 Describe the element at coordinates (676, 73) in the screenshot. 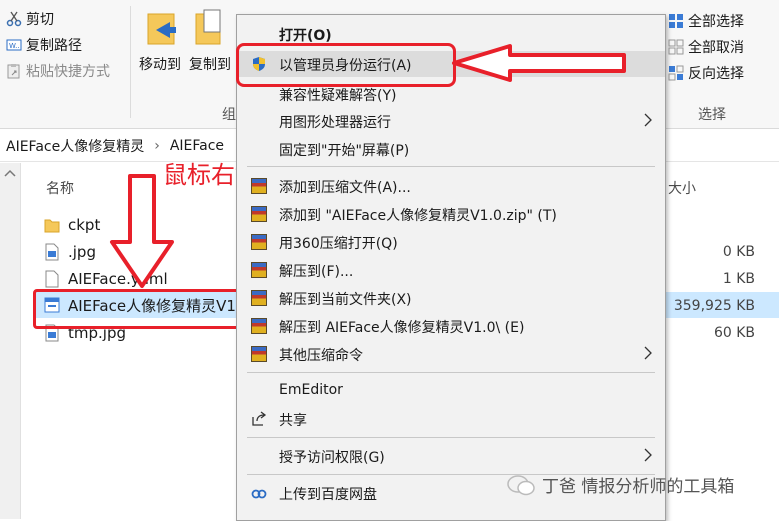

I see `invert-selection-icon` at that location.